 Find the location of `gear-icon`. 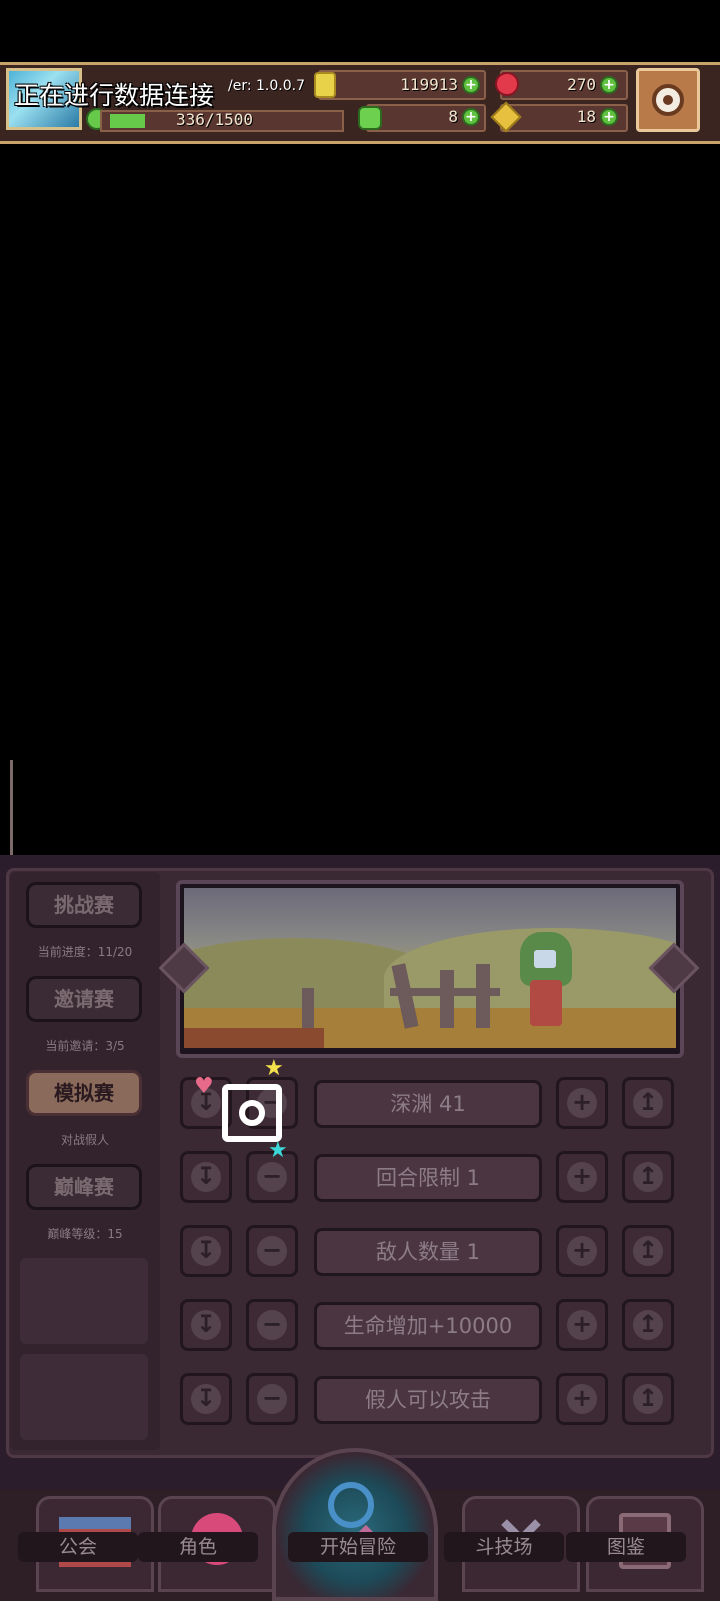

gear-icon is located at coordinates (668, 100).